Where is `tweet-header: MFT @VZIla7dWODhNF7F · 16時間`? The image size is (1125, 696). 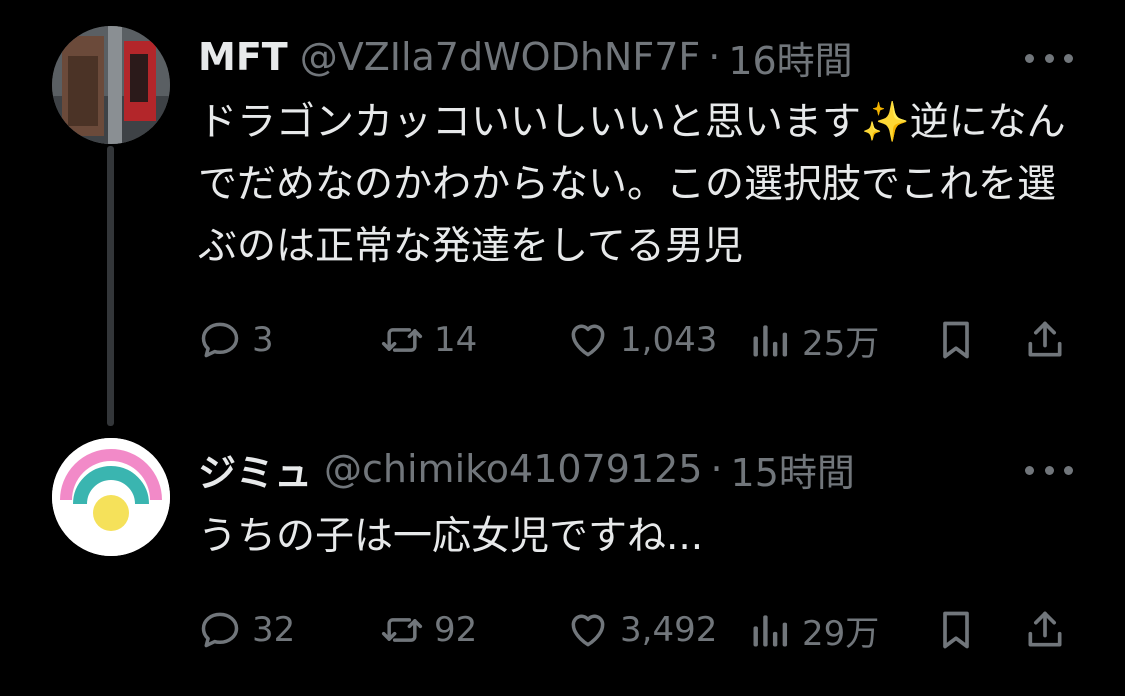
tweet-header: MFT @VZIla7dWODhNF7F · 16時間 is located at coordinates (525, 57).